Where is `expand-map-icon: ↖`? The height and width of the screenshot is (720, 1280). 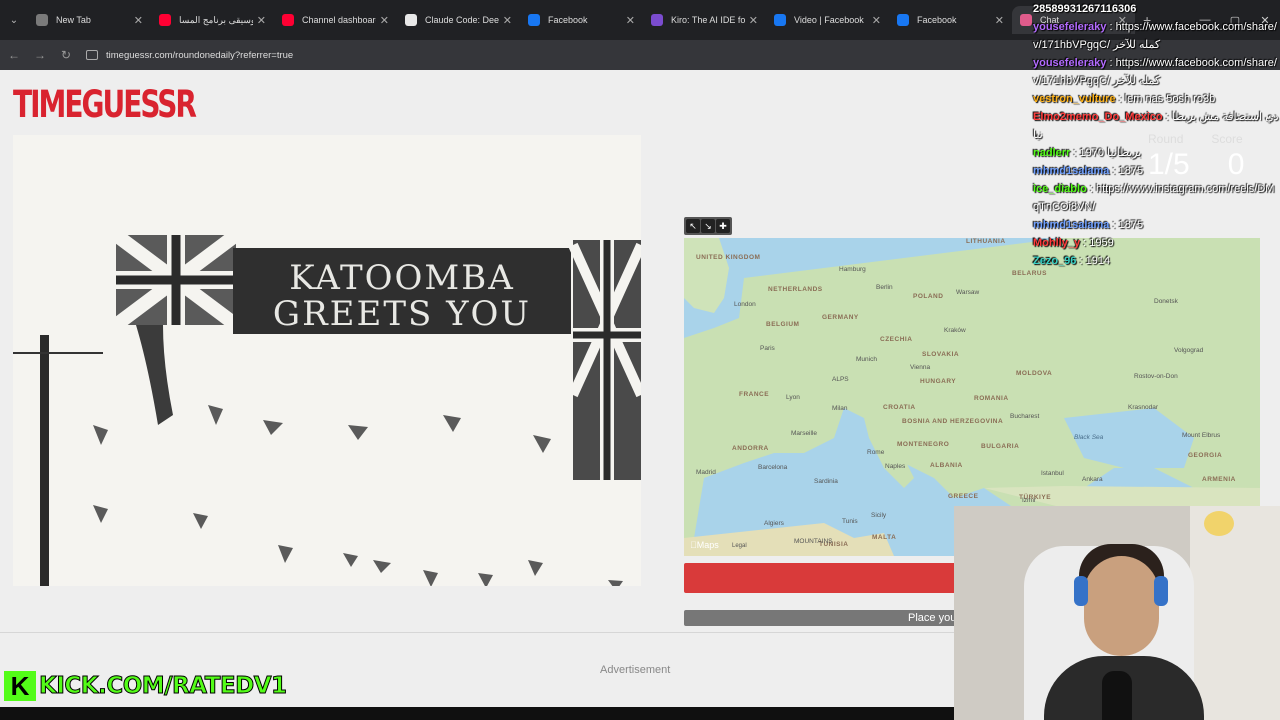 expand-map-icon: ↖ is located at coordinates (693, 226).